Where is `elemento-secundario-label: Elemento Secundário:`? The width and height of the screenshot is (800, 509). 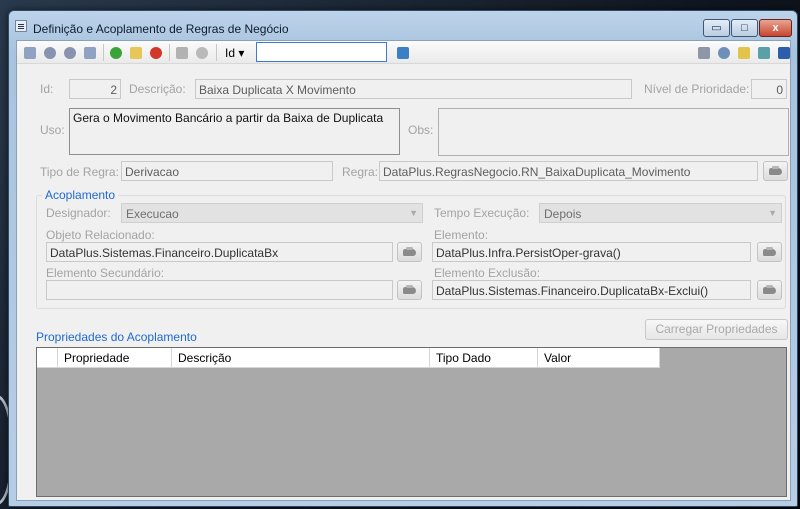 elemento-secundario-label: Elemento Secundário: is located at coordinates (105, 273).